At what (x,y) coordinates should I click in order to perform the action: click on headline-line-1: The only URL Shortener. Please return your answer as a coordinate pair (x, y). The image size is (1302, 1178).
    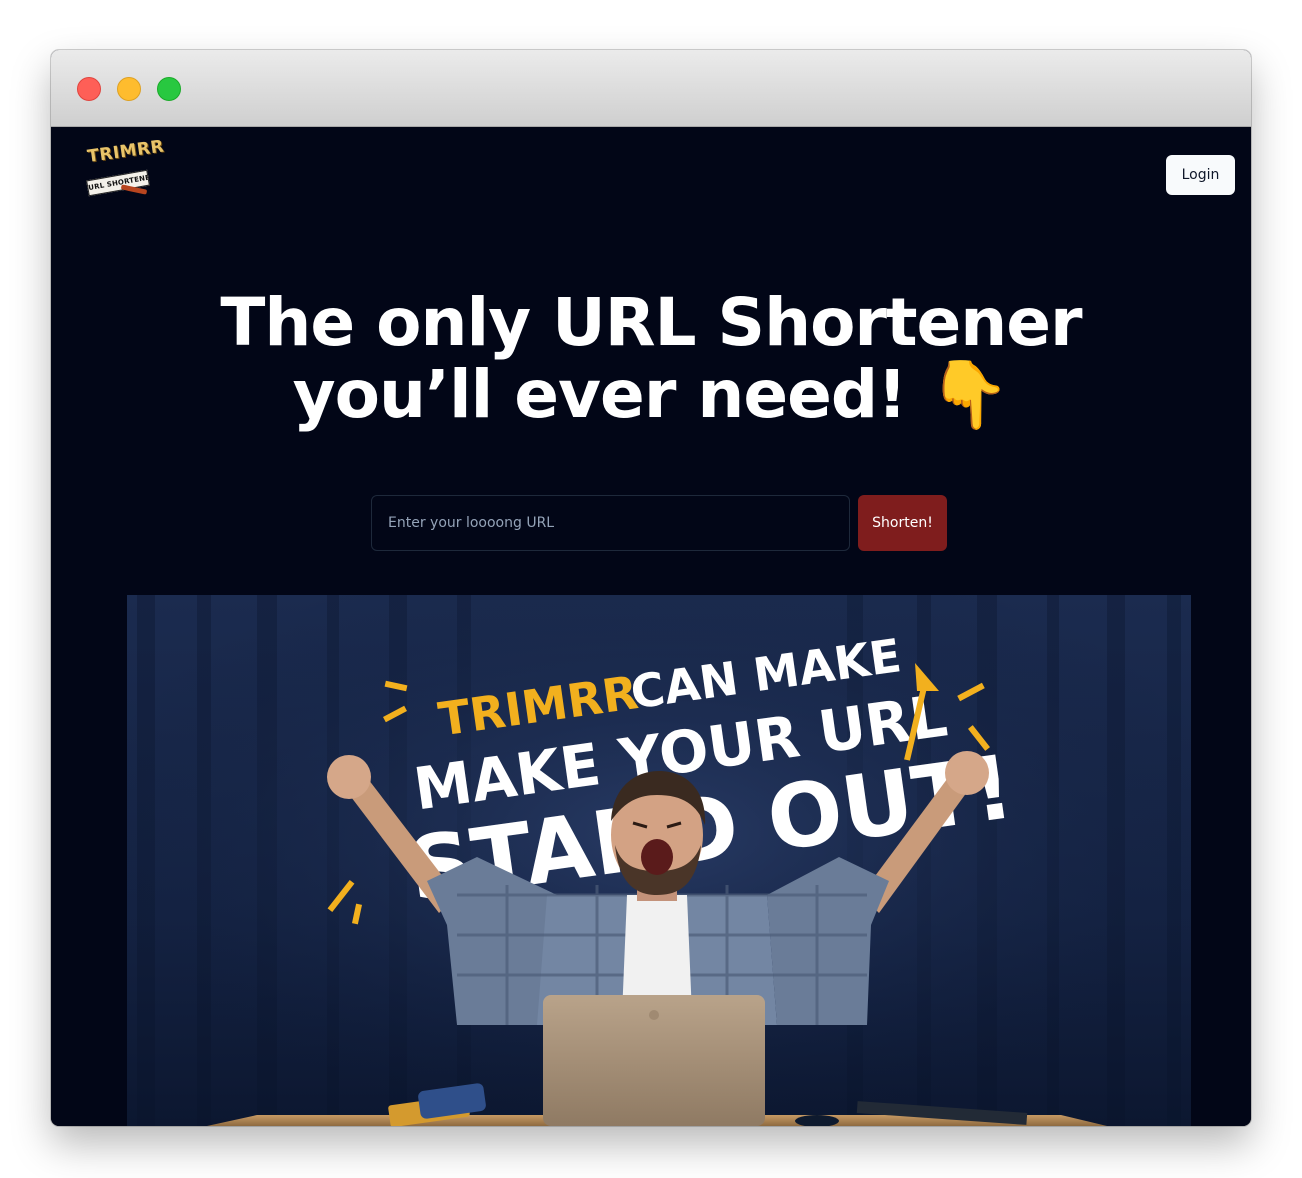
    Looking at the image, I should click on (651, 322).